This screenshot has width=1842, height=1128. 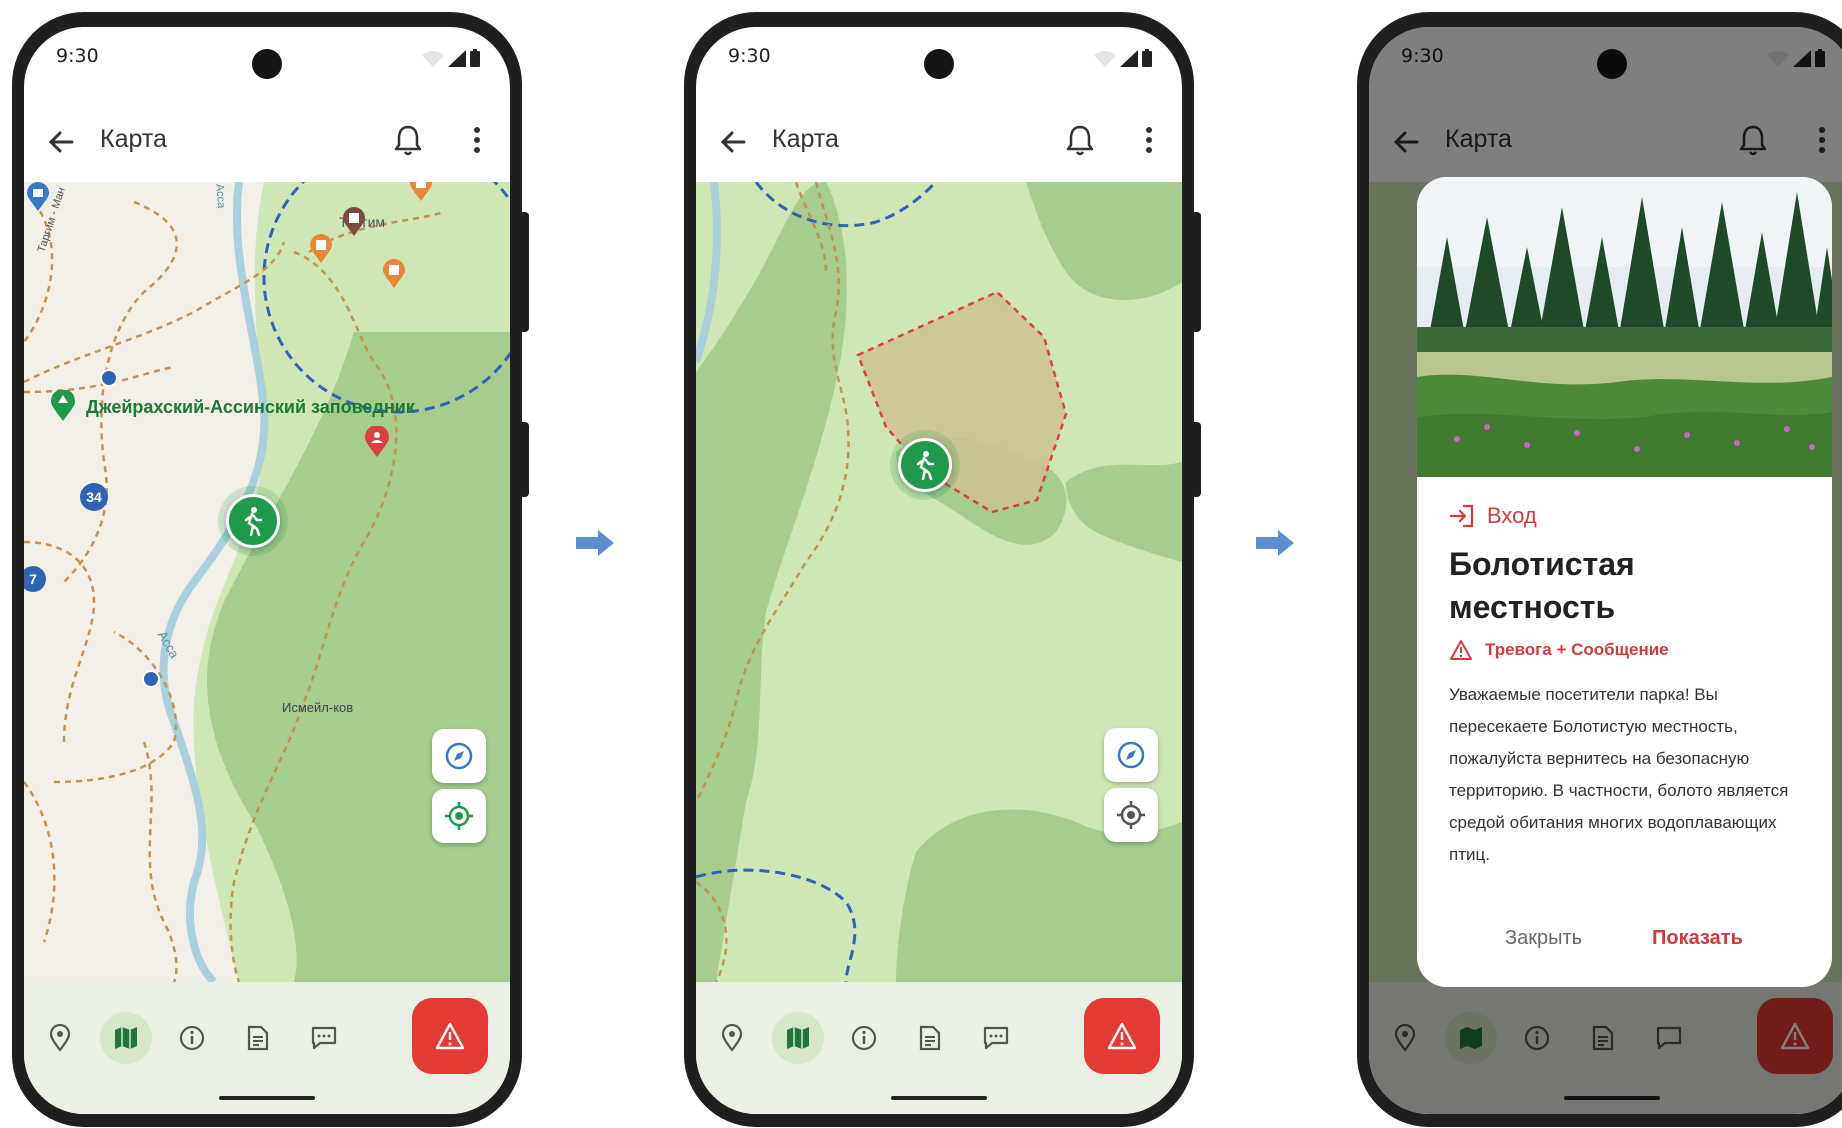 I want to click on entry-tag: Вход, so click(x=1493, y=516).